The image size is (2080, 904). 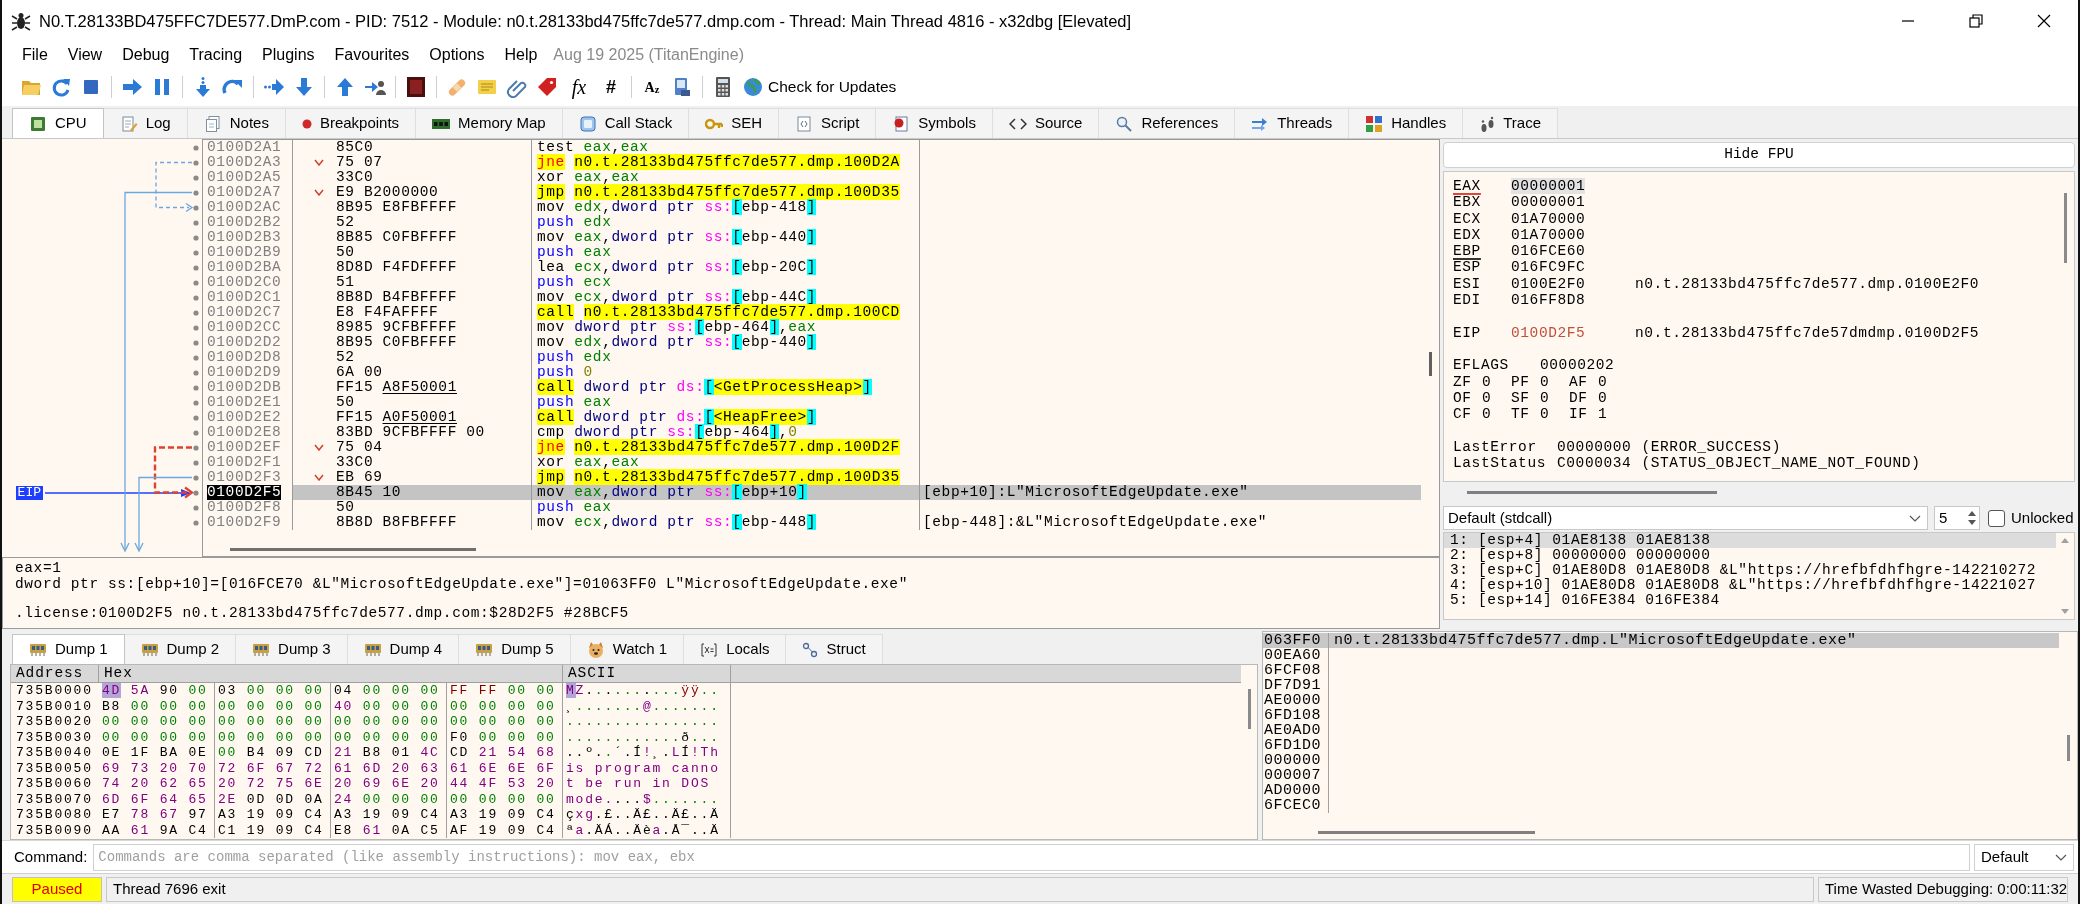 I want to click on address: 6FCEC0, so click(x=1296, y=805).